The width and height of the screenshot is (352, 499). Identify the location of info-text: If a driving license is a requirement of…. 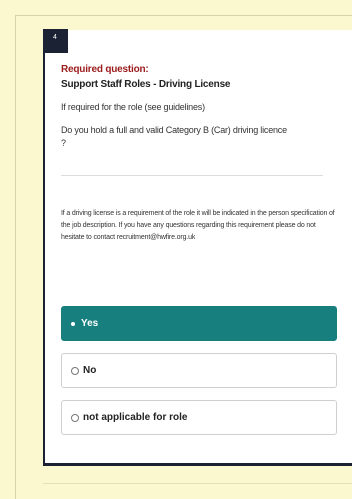
(198, 225).